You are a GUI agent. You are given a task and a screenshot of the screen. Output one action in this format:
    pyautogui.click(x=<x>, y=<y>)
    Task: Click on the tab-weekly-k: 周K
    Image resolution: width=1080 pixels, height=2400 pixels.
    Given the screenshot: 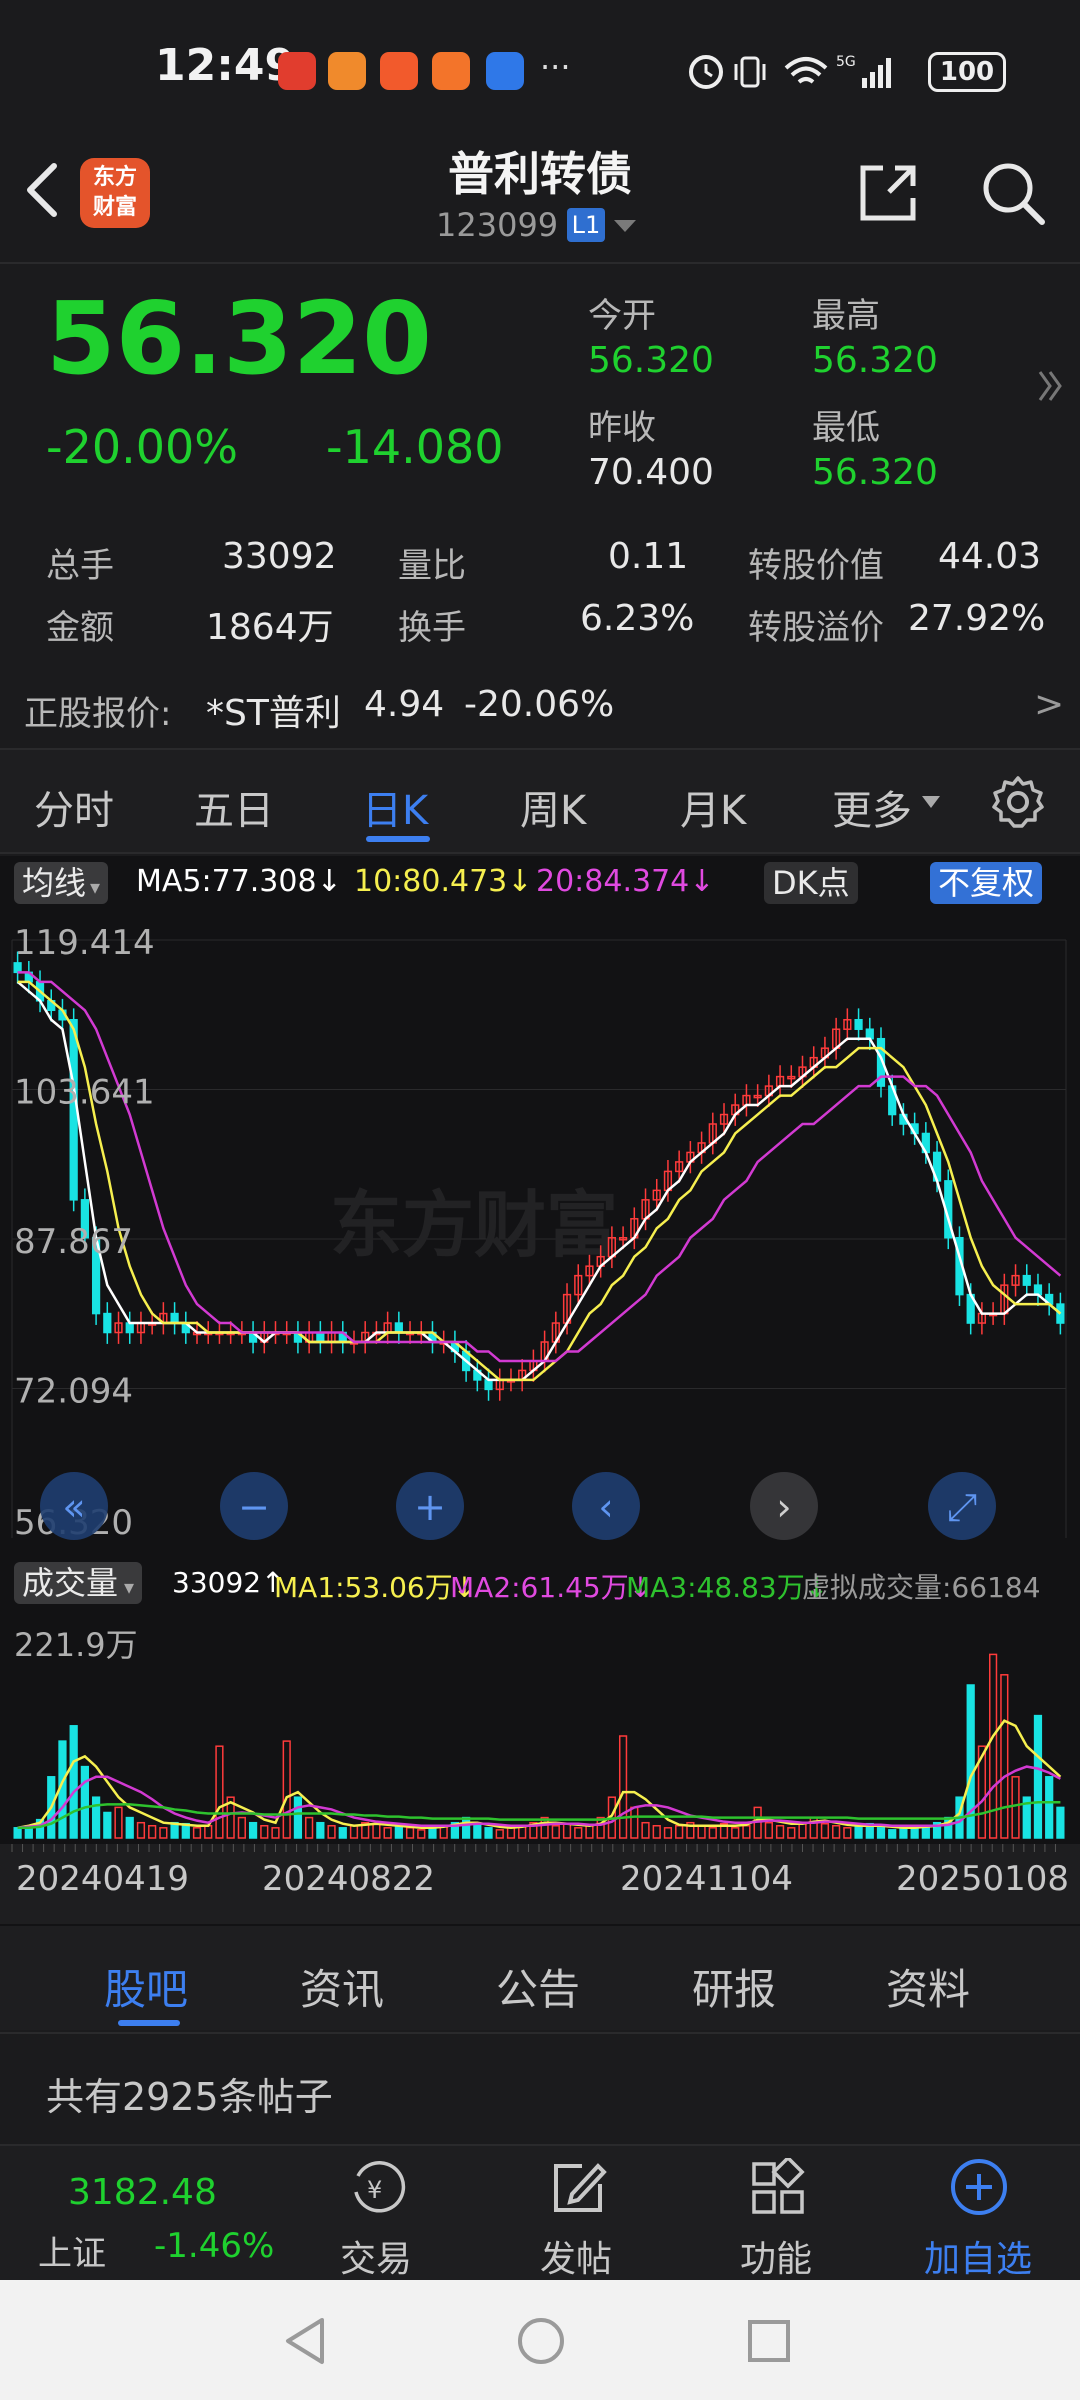 What is the action you would take?
    pyautogui.click(x=553, y=807)
    